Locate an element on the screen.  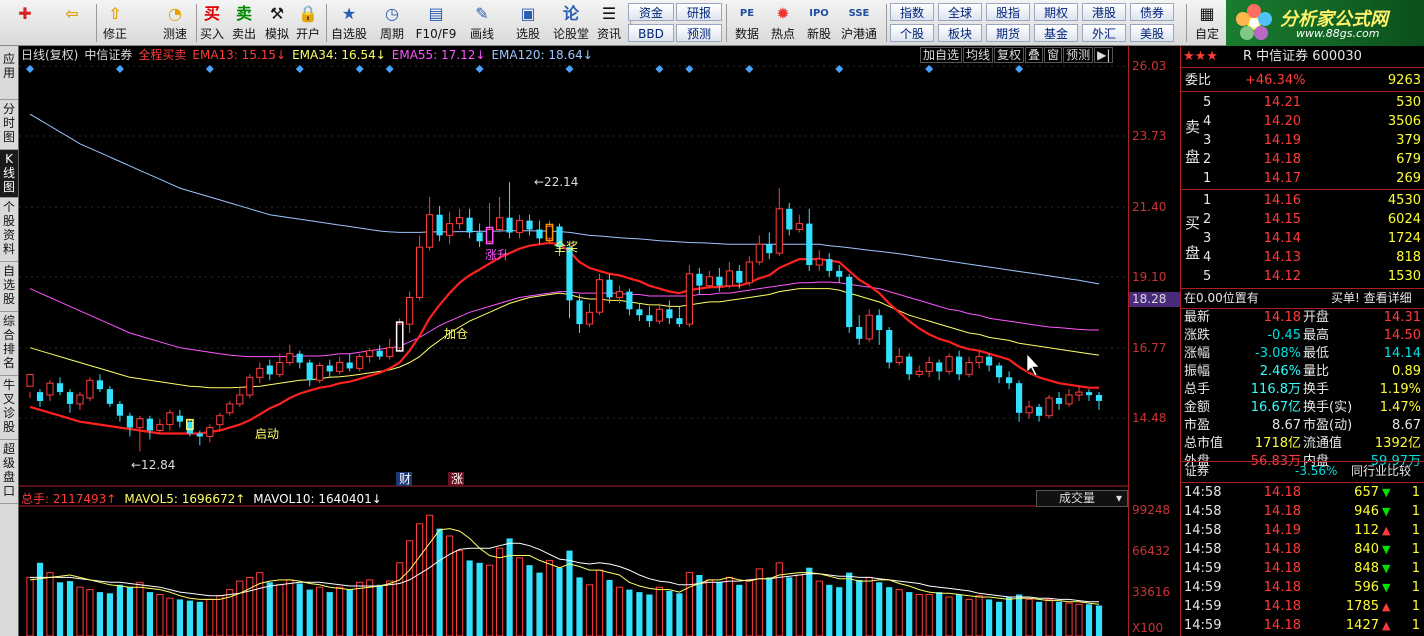
ask-row: 1 14.17 269 is located at coordinates (1302, 178).